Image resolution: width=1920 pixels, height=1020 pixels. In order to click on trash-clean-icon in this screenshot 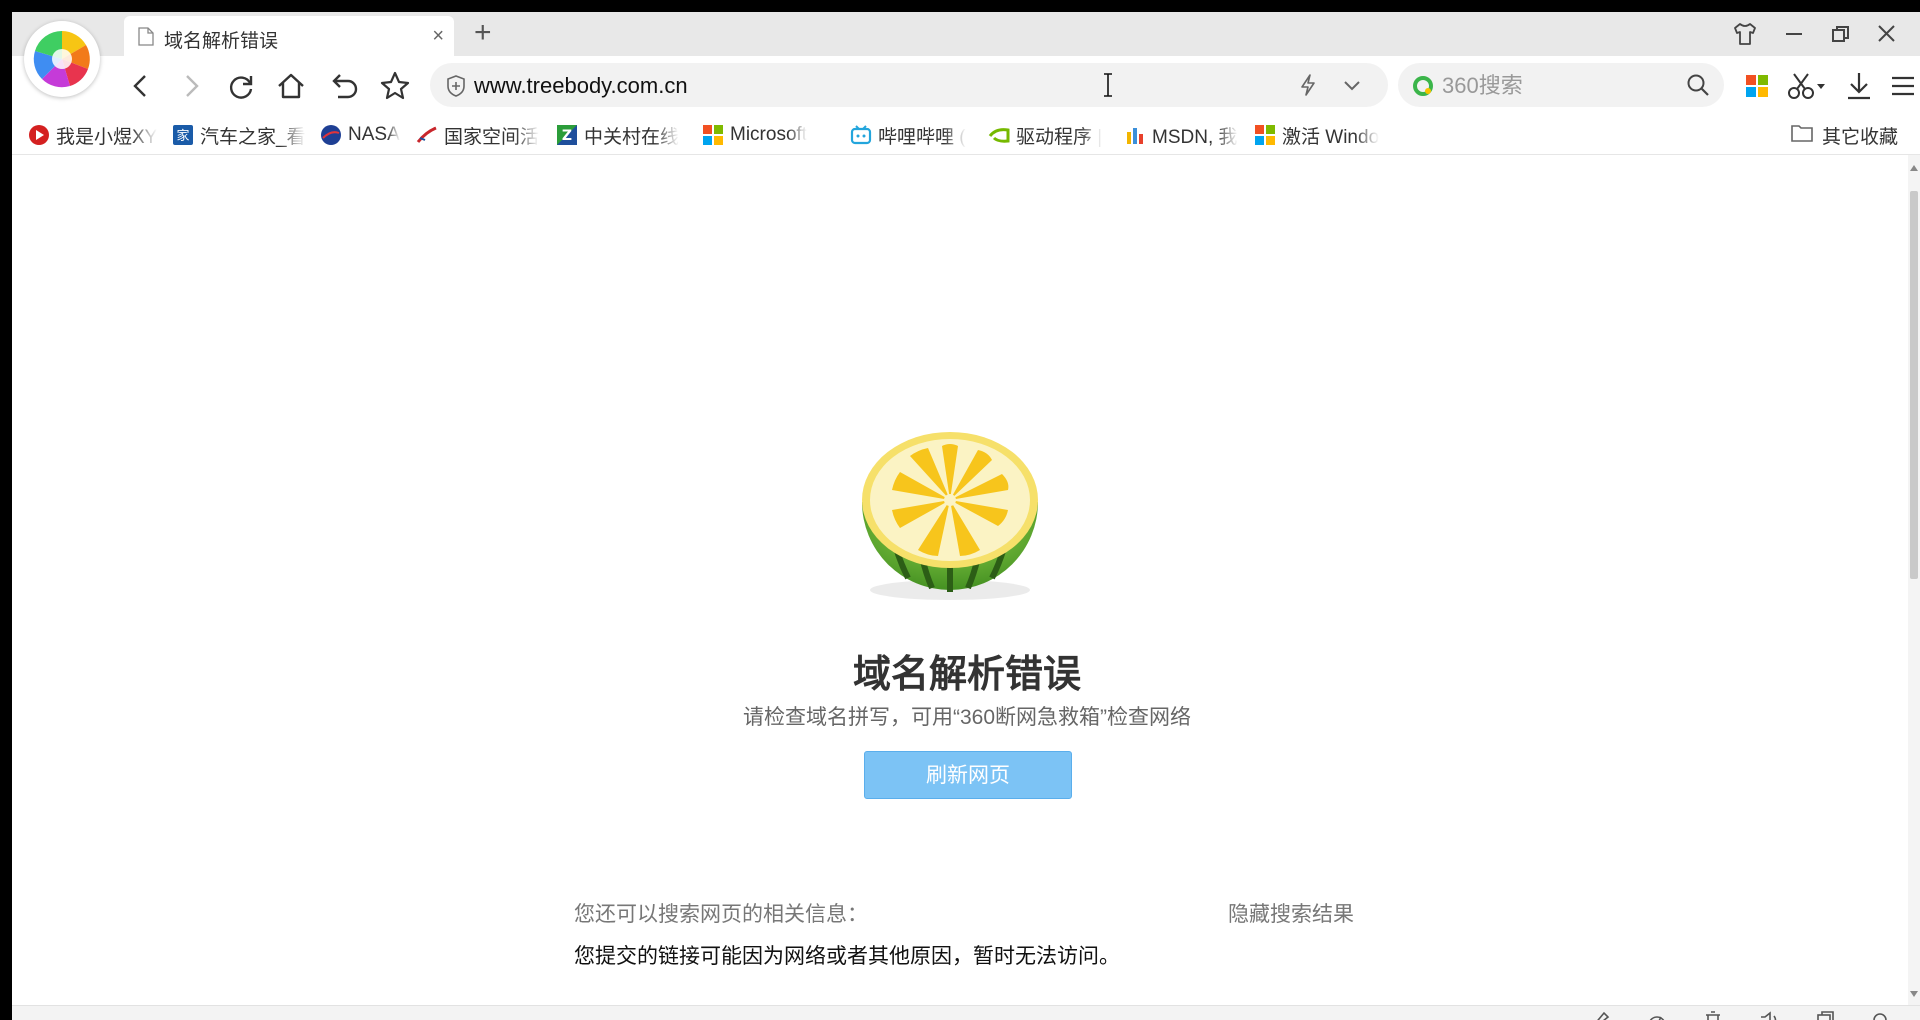, I will do `click(1713, 1015)`.